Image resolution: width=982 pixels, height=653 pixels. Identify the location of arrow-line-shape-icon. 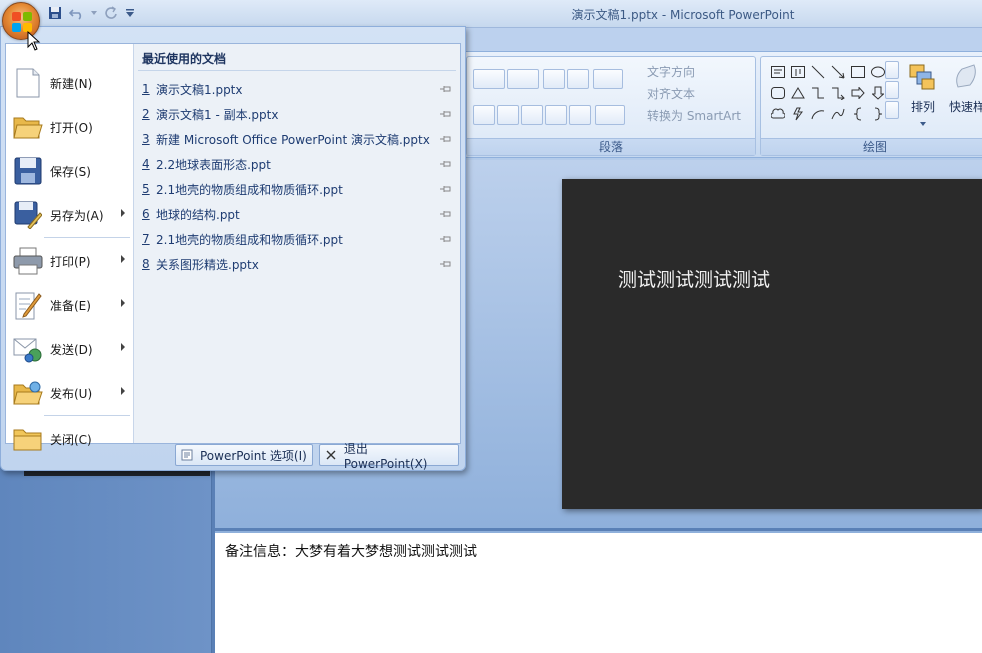
(838, 72).